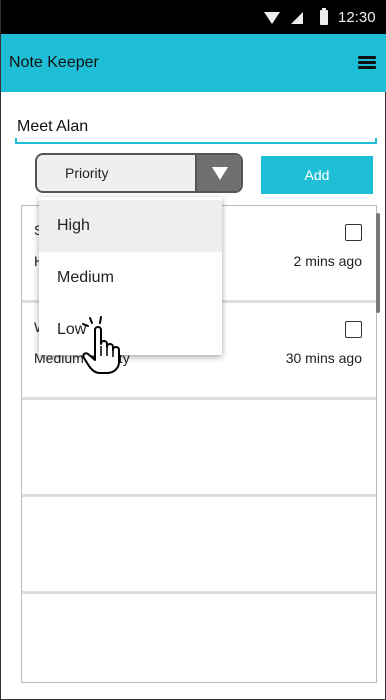  I want to click on dropdown-option-low: Low, so click(130, 330).